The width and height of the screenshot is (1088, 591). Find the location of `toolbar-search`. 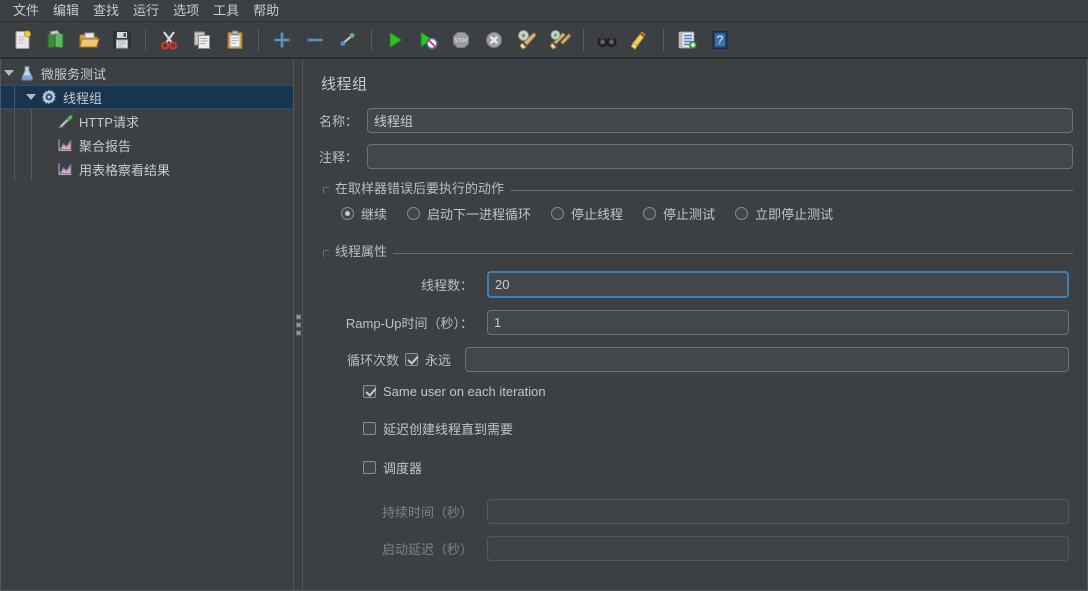

toolbar-search is located at coordinates (607, 40).